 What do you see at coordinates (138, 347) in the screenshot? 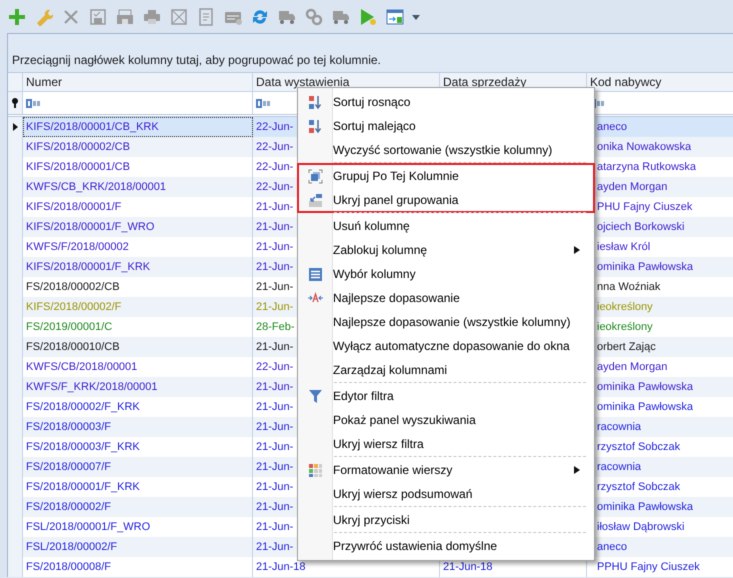
I see `table-cell: FS/2018/00010/CB` at bounding box center [138, 347].